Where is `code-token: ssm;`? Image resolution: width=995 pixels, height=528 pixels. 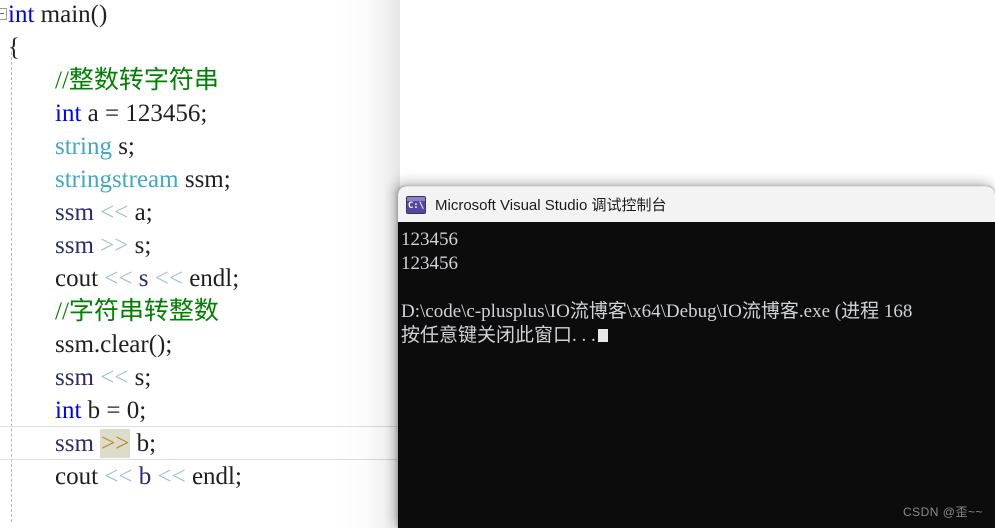 code-token: ssm; is located at coordinates (204, 179).